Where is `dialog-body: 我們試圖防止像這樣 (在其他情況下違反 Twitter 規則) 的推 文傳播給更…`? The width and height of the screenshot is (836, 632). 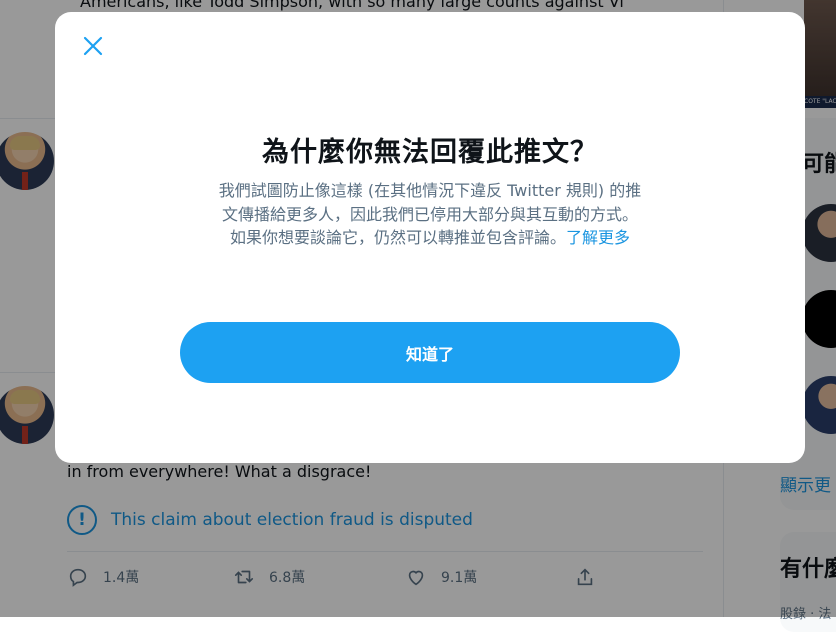
dialog-body: 我們試圖防止像這樣 (在其他情況下違反 Twitter 規則) 的推 文傳播給更… is located at coordinates (430, 214).